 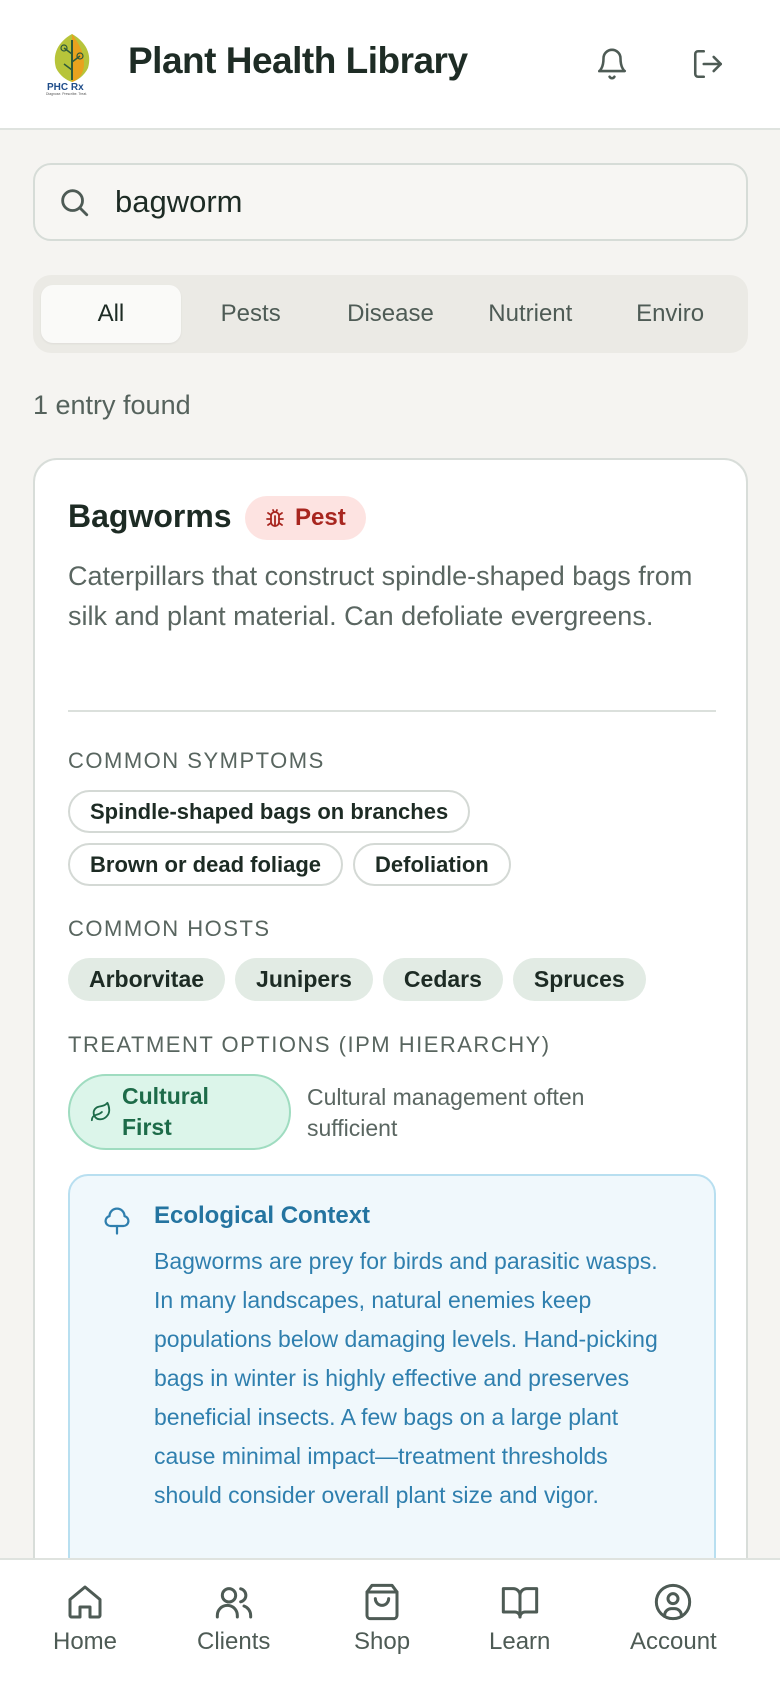 What do you see at coordinates (392, 711) in the screenshot?
I see `divider` at bounding box center [392, 711].